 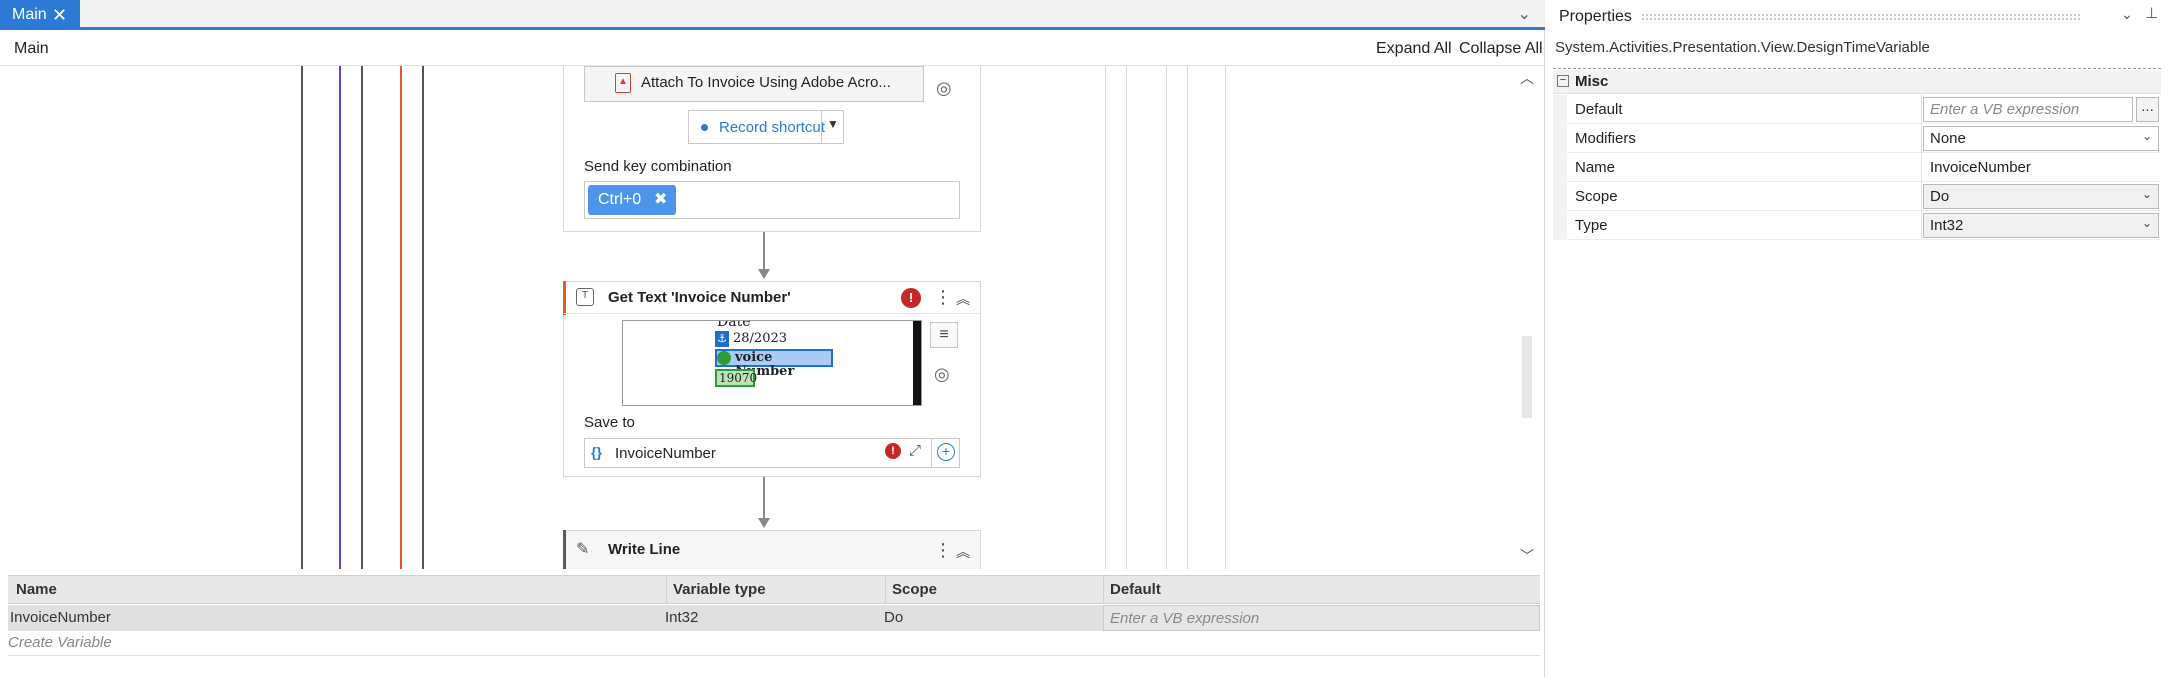 I want to click on preview-date-value: 28/2023, so click(x=760, y=338).